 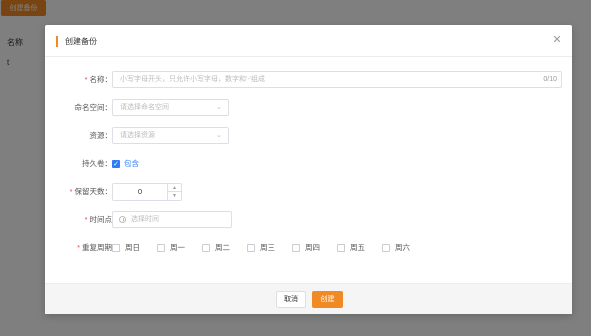 I want to click on weekday-checkbox-fri, so click(x=341, y=248).